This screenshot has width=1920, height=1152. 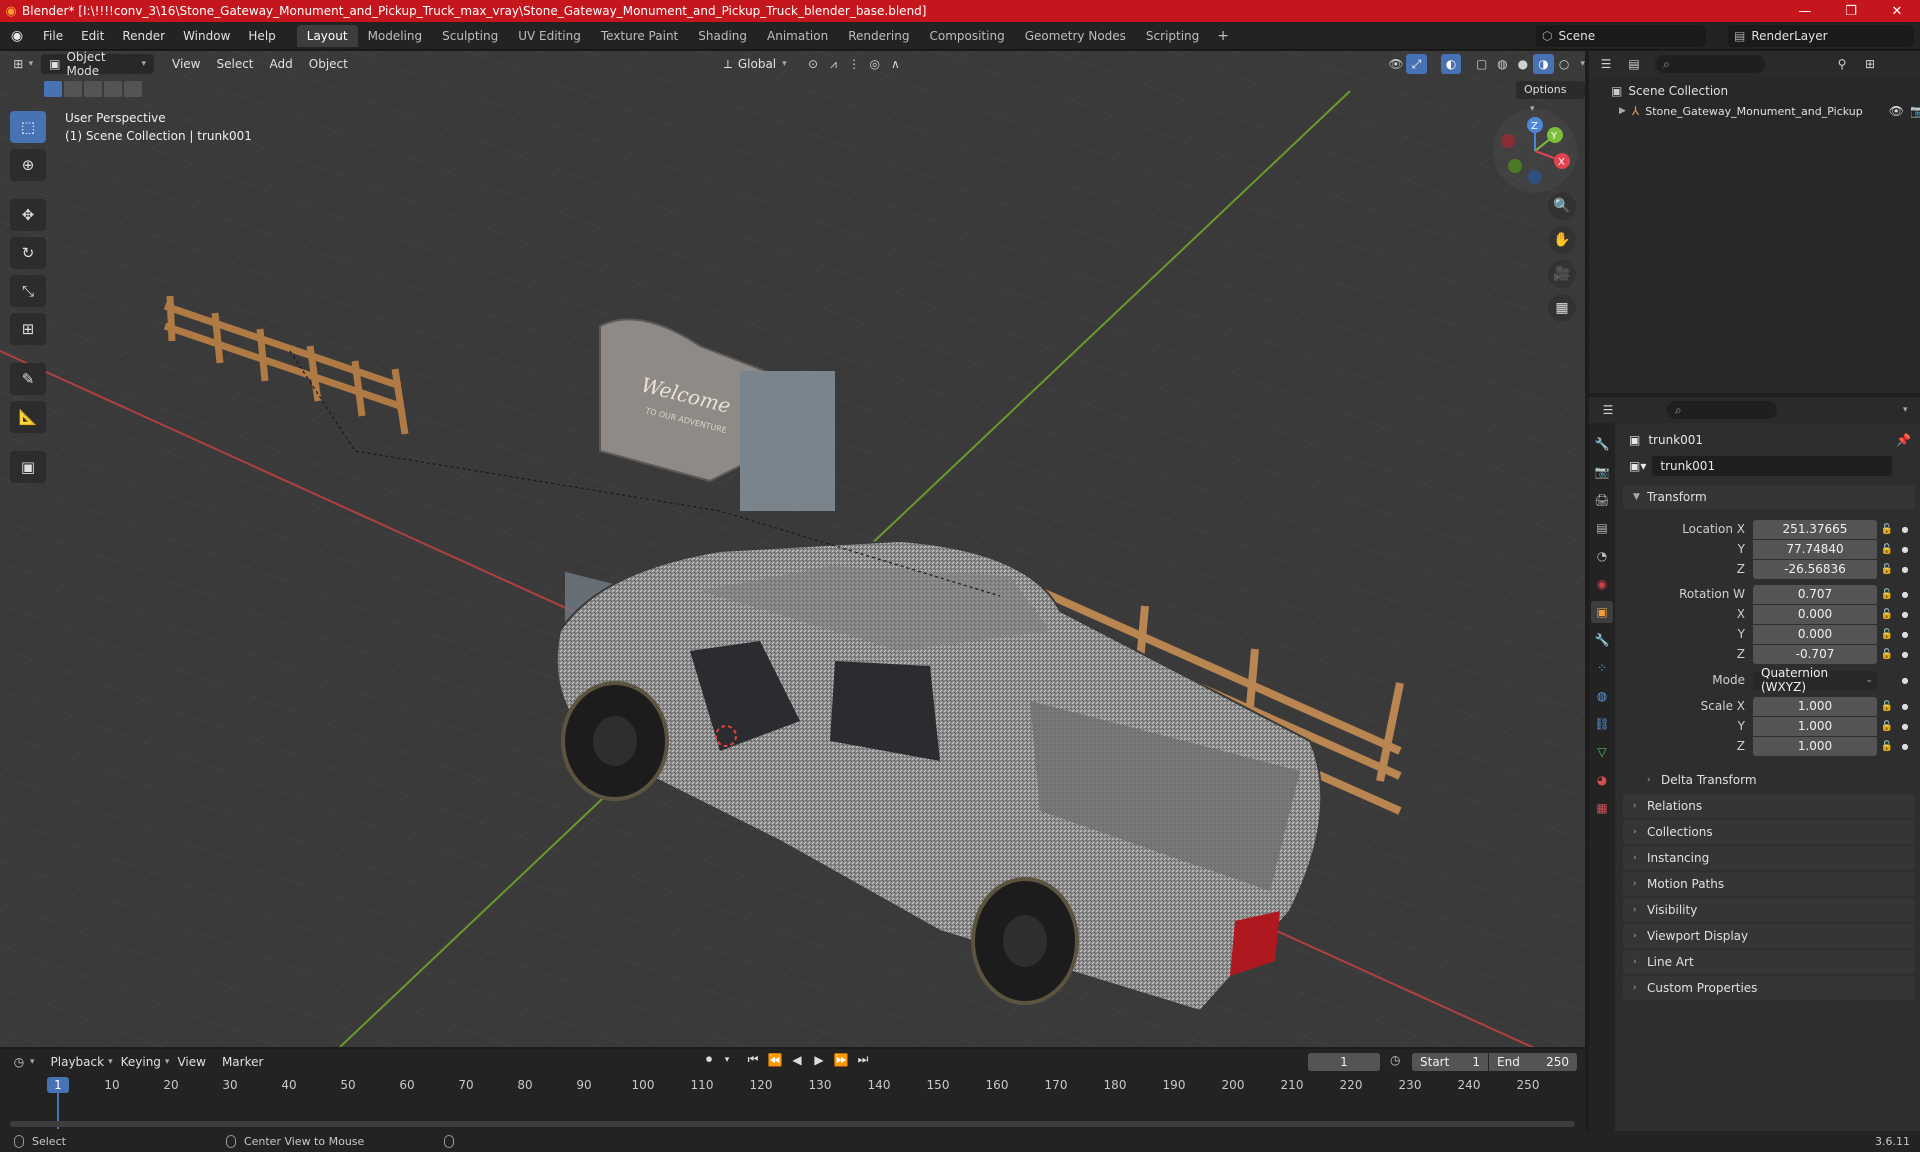 I want to click on measure-tool-icon: 📐, so click(x=28, y=417).